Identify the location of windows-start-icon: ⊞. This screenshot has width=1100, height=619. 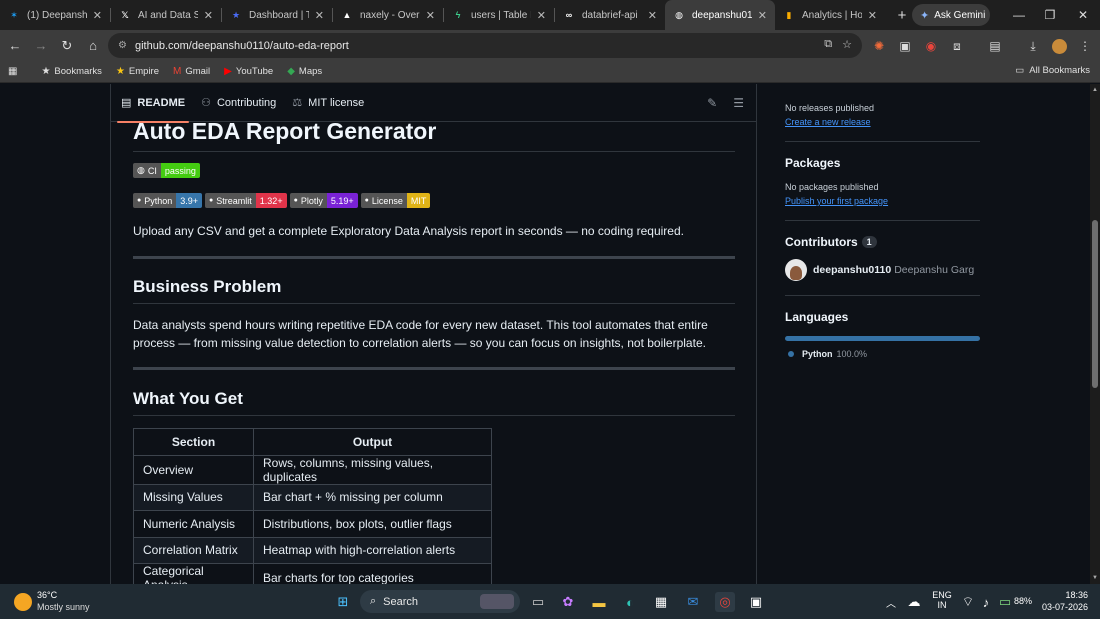
(343, 602).